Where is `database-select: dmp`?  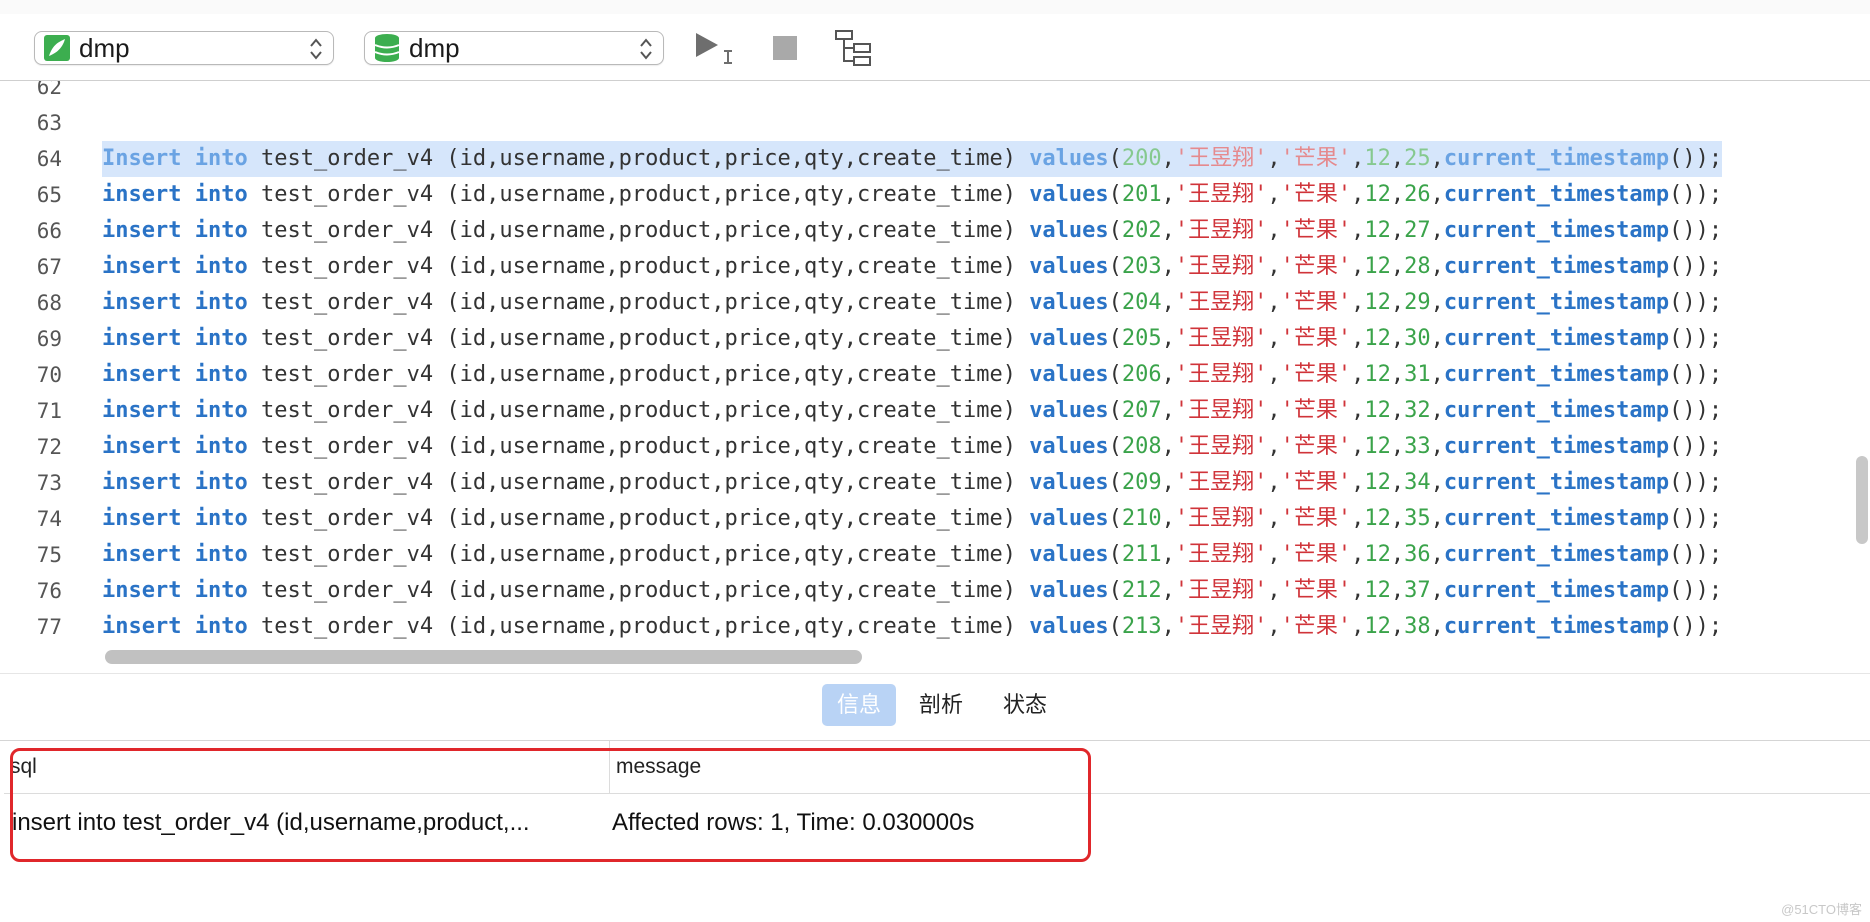 database-select: dmp is located at coordinates (514, 48).